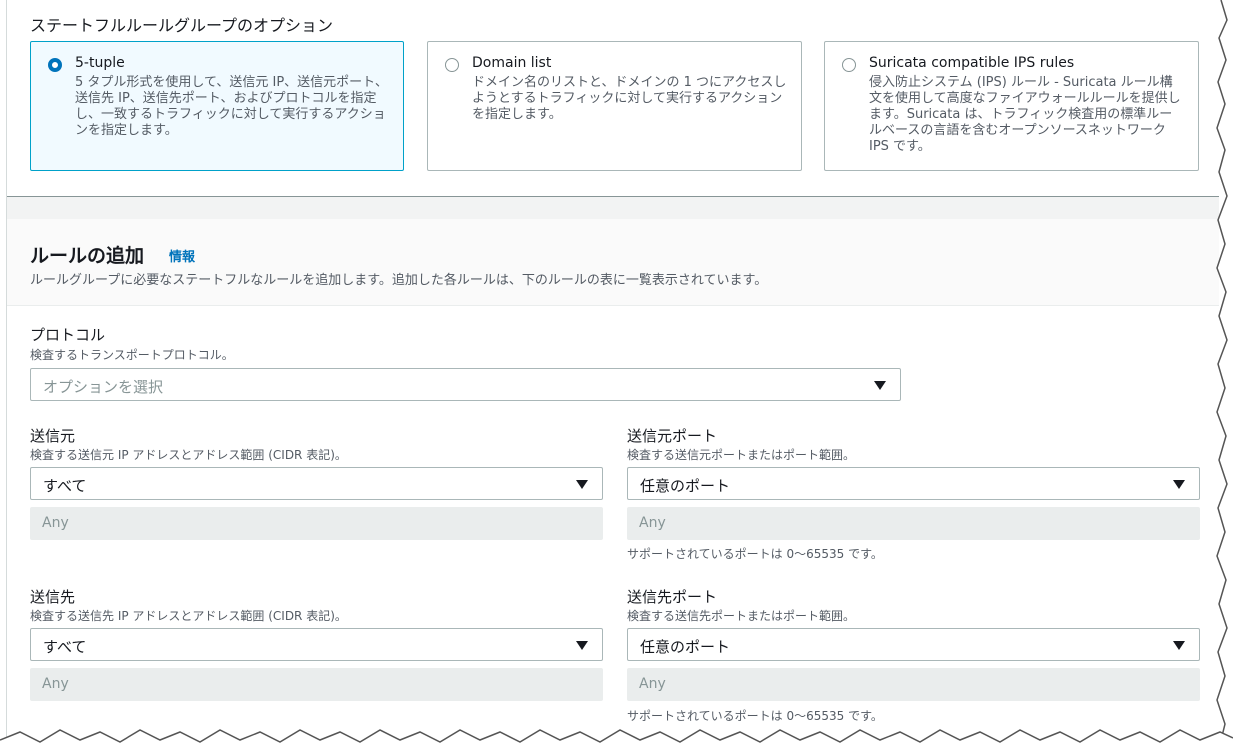 The width and height of the screenshot is (1233, 748). Describe the element at coordinates (53, 597) in the screenshot. I see `destination-label: 送信先` at that location.